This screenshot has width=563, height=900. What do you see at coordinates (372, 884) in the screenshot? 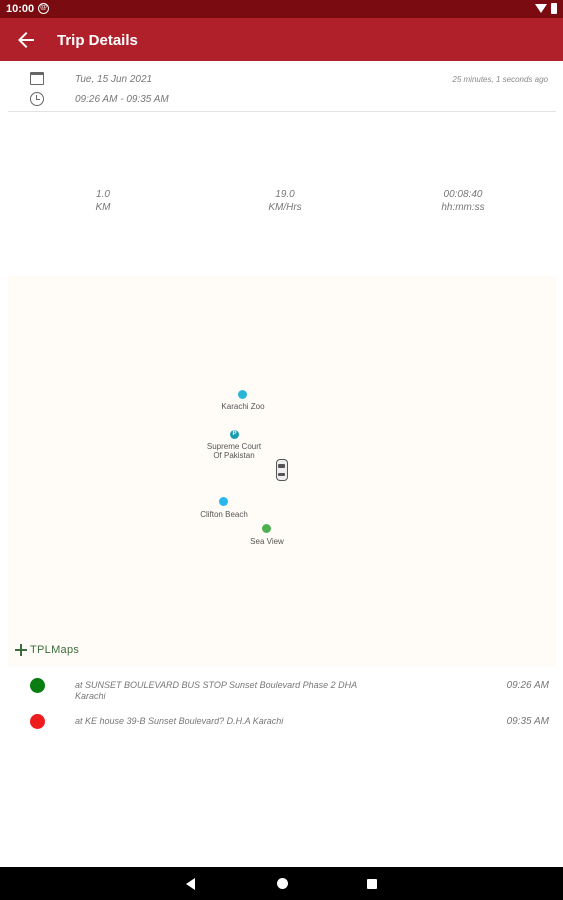
I see `nav-recents-icon` at bounding box center [372, 884].